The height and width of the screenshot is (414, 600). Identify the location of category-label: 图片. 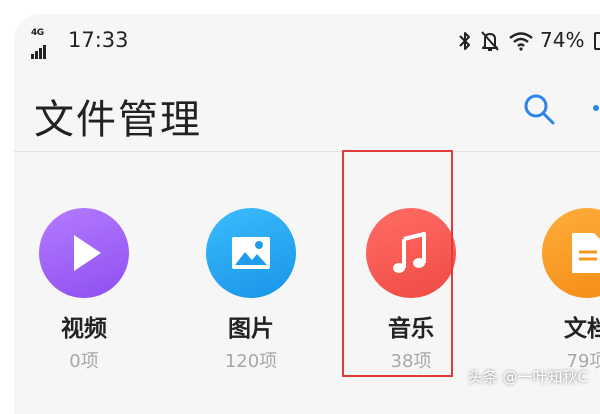
(251, 329).